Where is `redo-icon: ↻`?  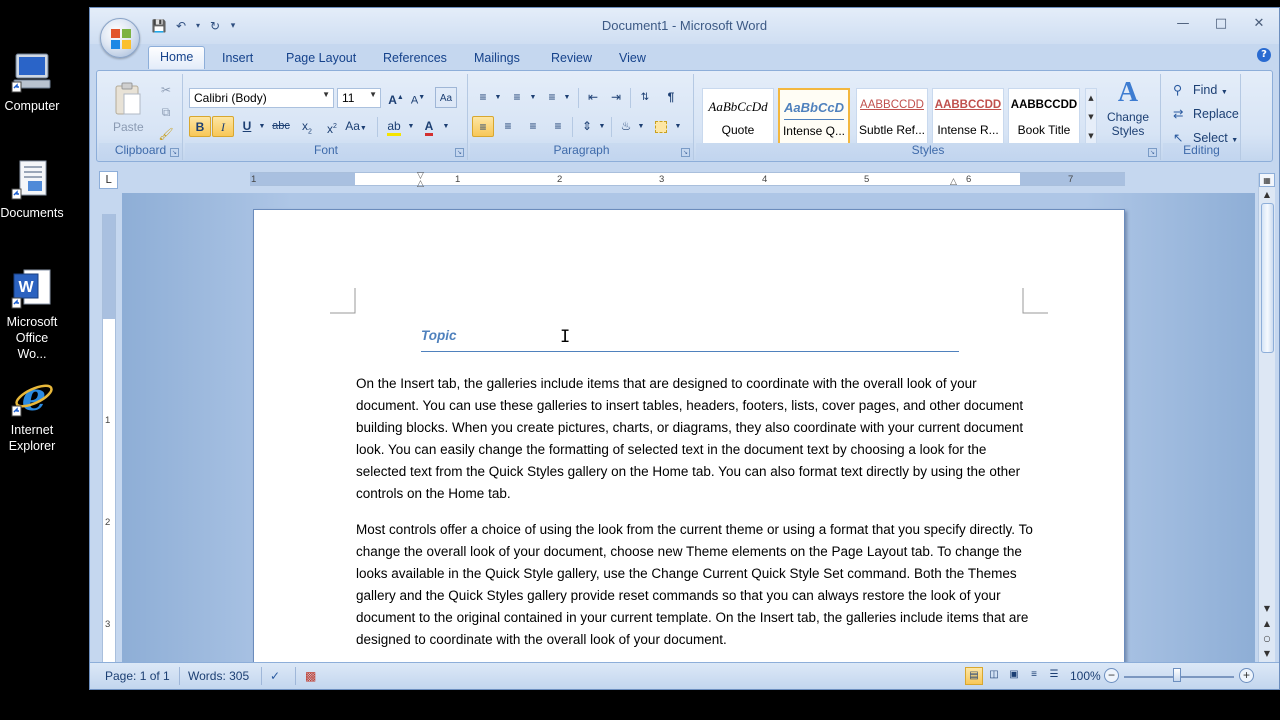 redo-icon: ↻ is located at coordinates (215, 26).